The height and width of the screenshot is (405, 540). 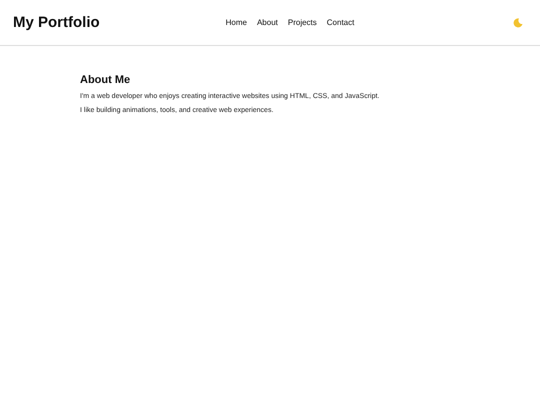 What do you see at coordinates (57, 22) in the screenshot?
I see `site-title: My Portfolio` at bounding box center [57, 22].